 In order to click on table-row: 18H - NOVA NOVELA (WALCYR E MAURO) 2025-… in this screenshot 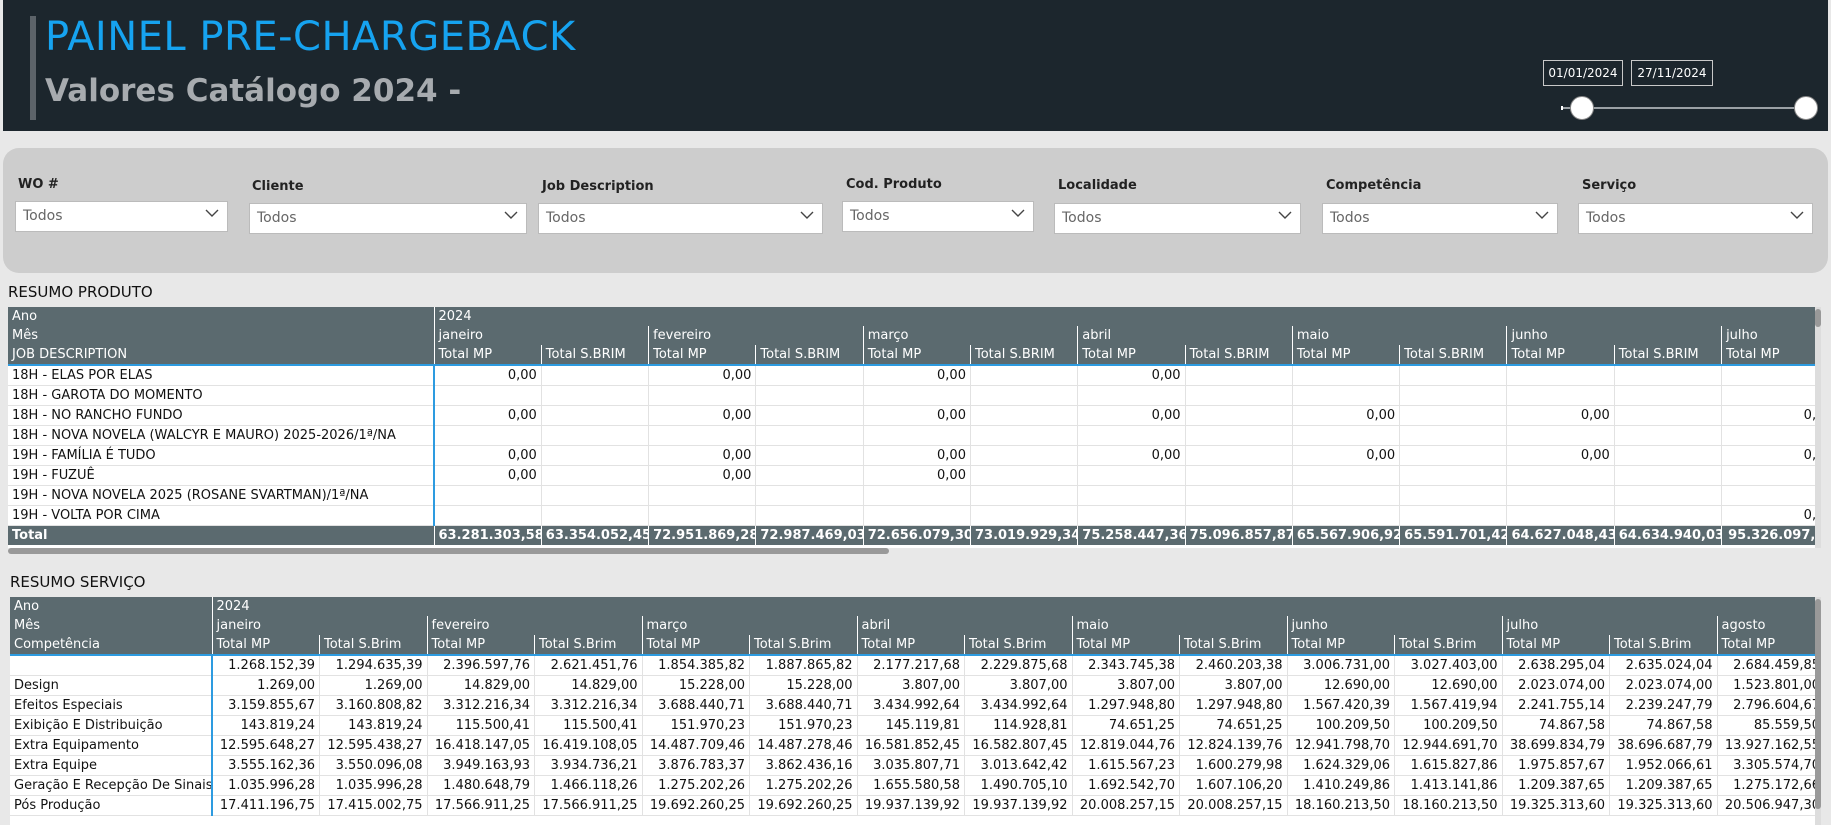, I will do `click(911, 435)`.